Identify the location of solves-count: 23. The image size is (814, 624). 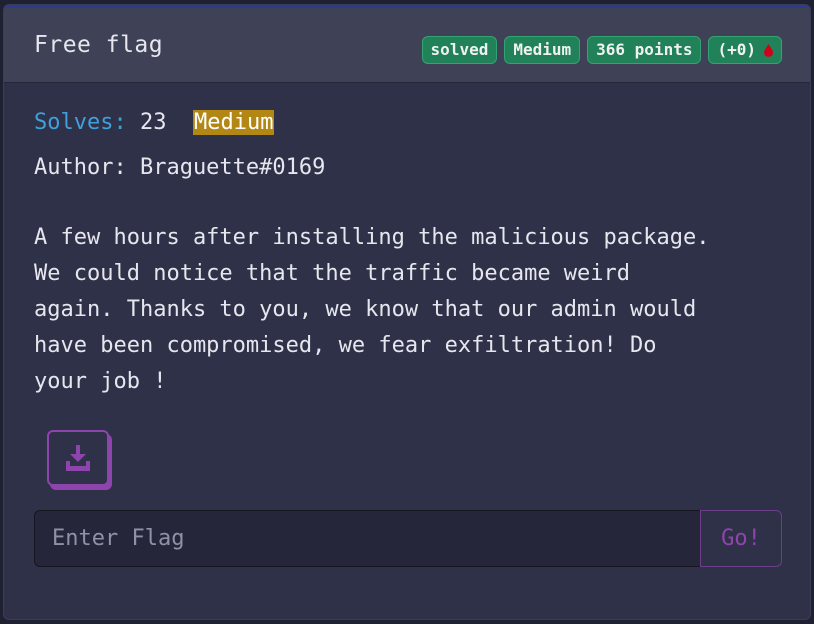
(153, 122).